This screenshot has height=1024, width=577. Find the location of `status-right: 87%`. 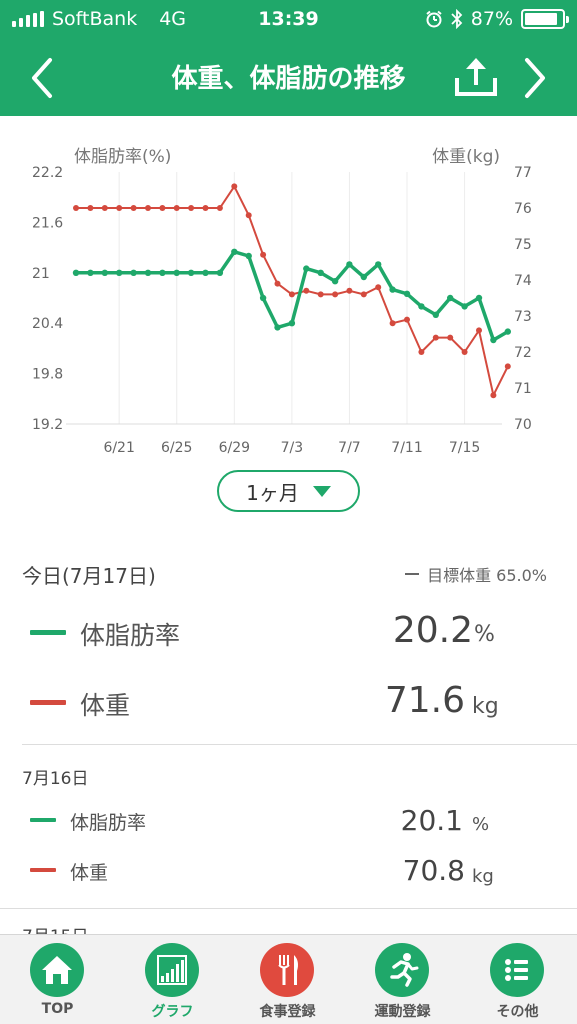

status-right: 87% is located at coordinates (497, 19).